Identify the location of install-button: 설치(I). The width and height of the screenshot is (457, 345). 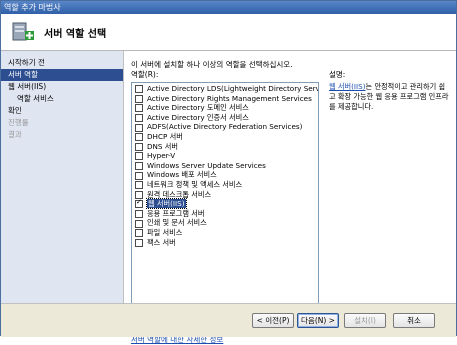
(365, 320).